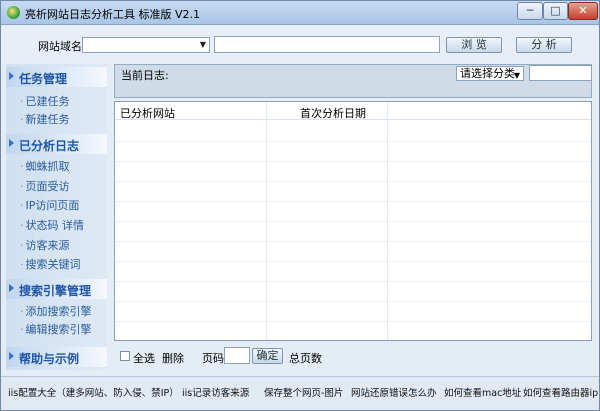 The height and width of the screenshot is (411, 600). What do you see at coordinates (474, 45) in the screenshot?
I see `browse-button: 浏 览` at bounding box center [474, 45].